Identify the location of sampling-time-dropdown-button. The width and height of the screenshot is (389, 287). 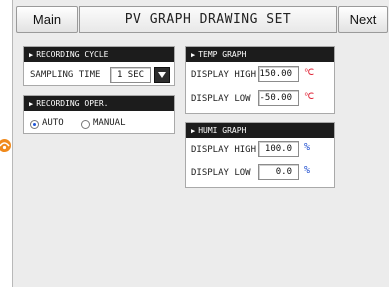
(162, 75).